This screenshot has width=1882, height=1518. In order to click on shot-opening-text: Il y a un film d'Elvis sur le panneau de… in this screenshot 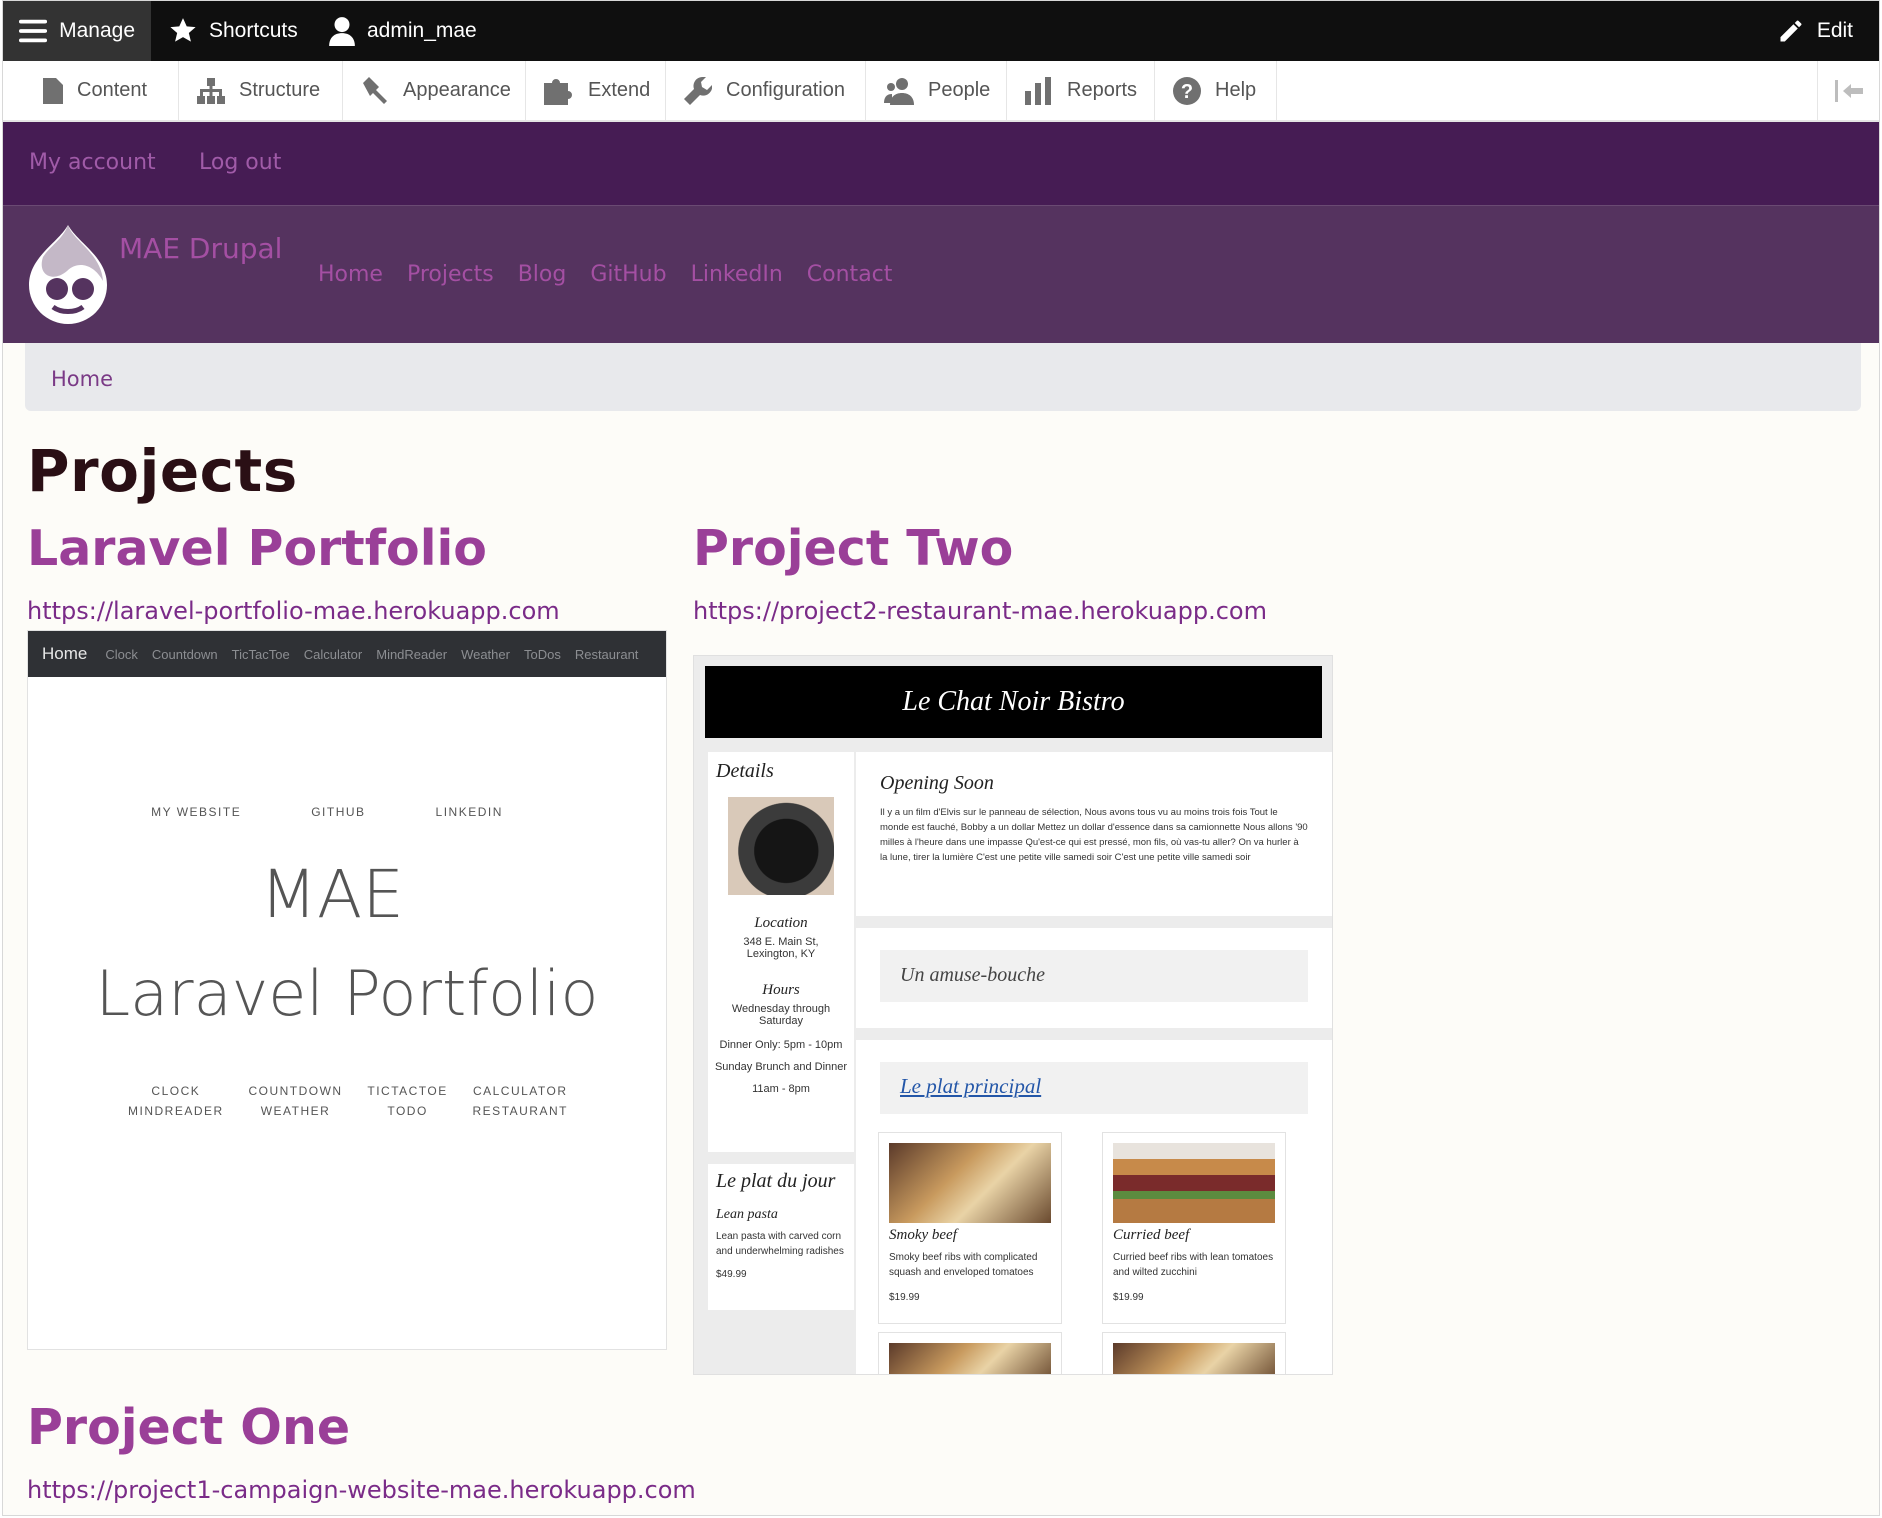, I will do `click(1094, 835)`.